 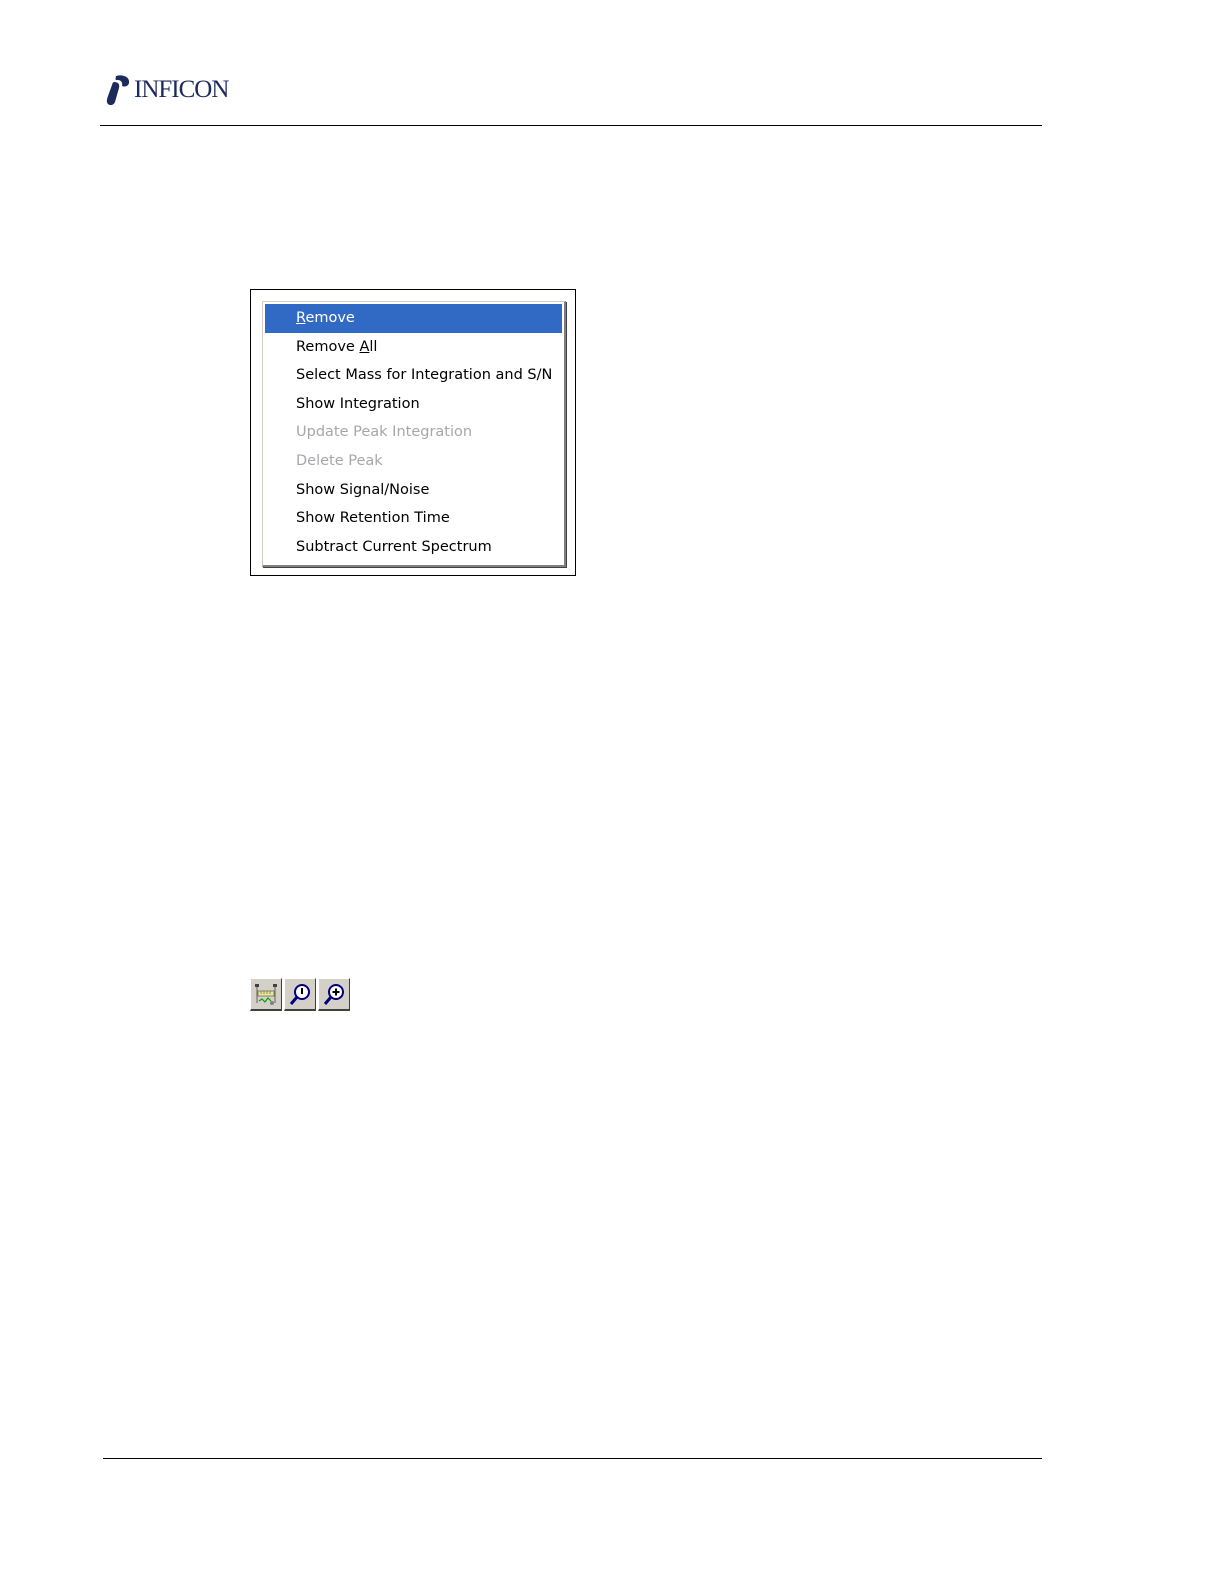 I want to click on header-rule, so click(x=571, y=125).